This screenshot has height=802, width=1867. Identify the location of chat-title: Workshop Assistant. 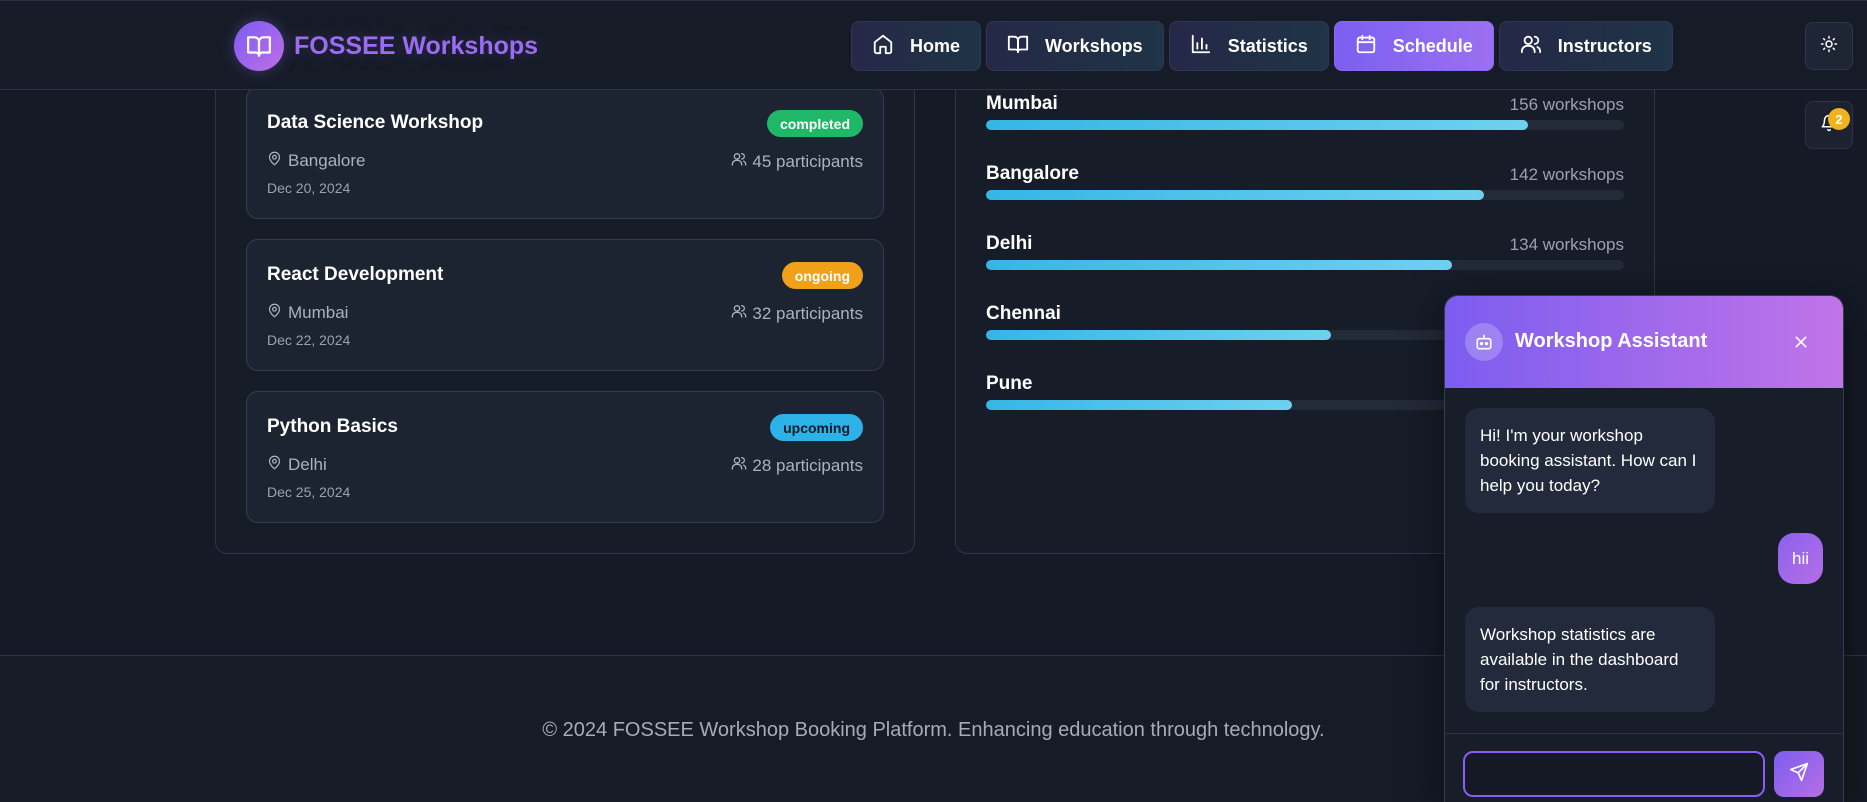
(1611, 341).